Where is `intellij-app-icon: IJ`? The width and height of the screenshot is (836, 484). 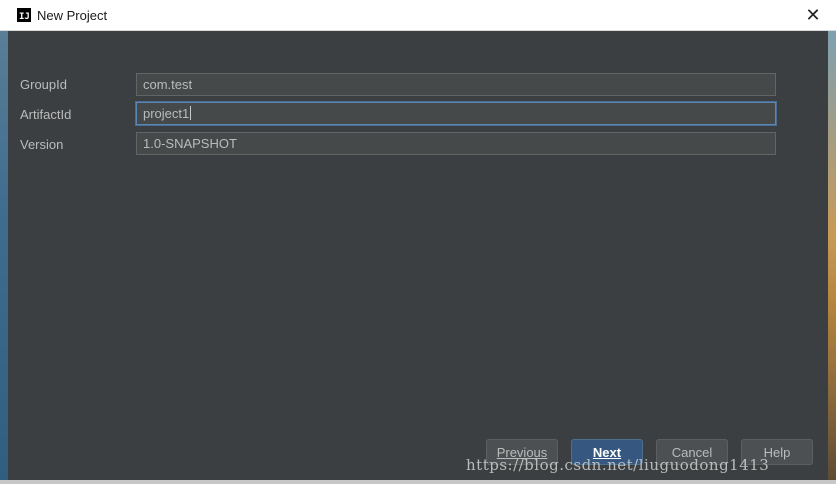
intellij-app-icon: IJ is located at coordinates (24, 15).